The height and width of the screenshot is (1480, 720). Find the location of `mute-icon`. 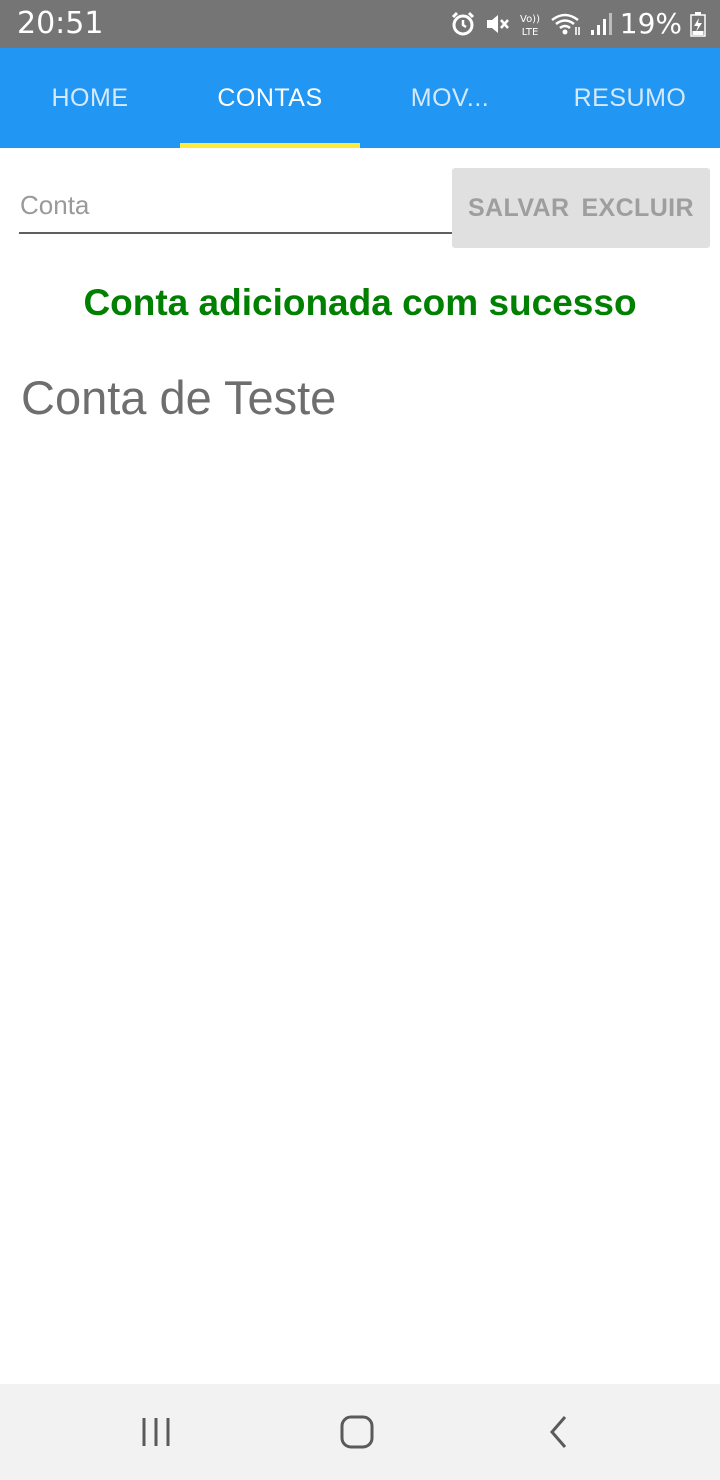

mute-icon is located at coordinates (497, 24).